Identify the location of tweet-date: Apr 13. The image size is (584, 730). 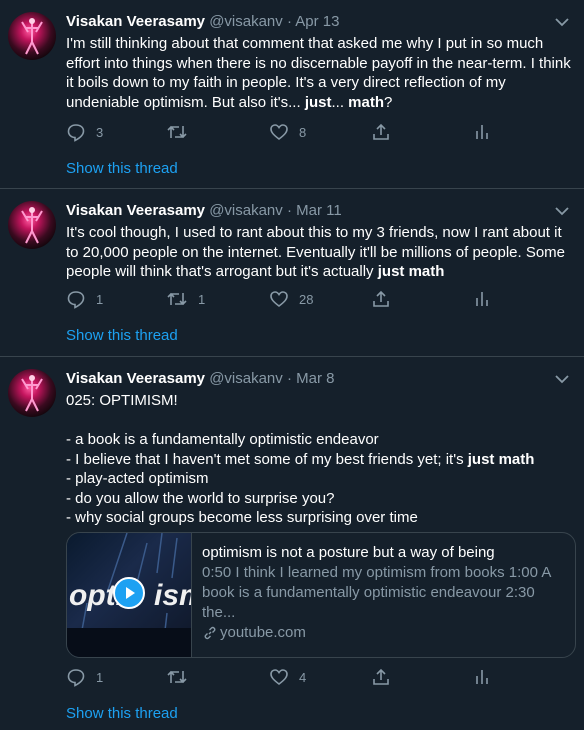
(317, 21).